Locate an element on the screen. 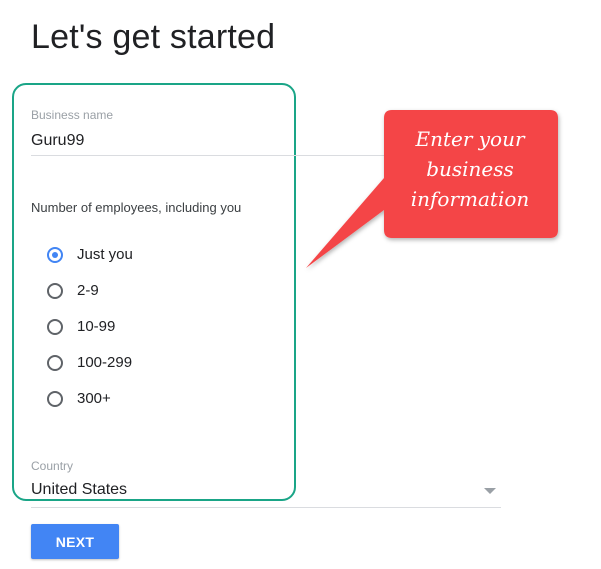 This screenshot has width=601, height=569. country-underline is located at coordinates (266, 507).